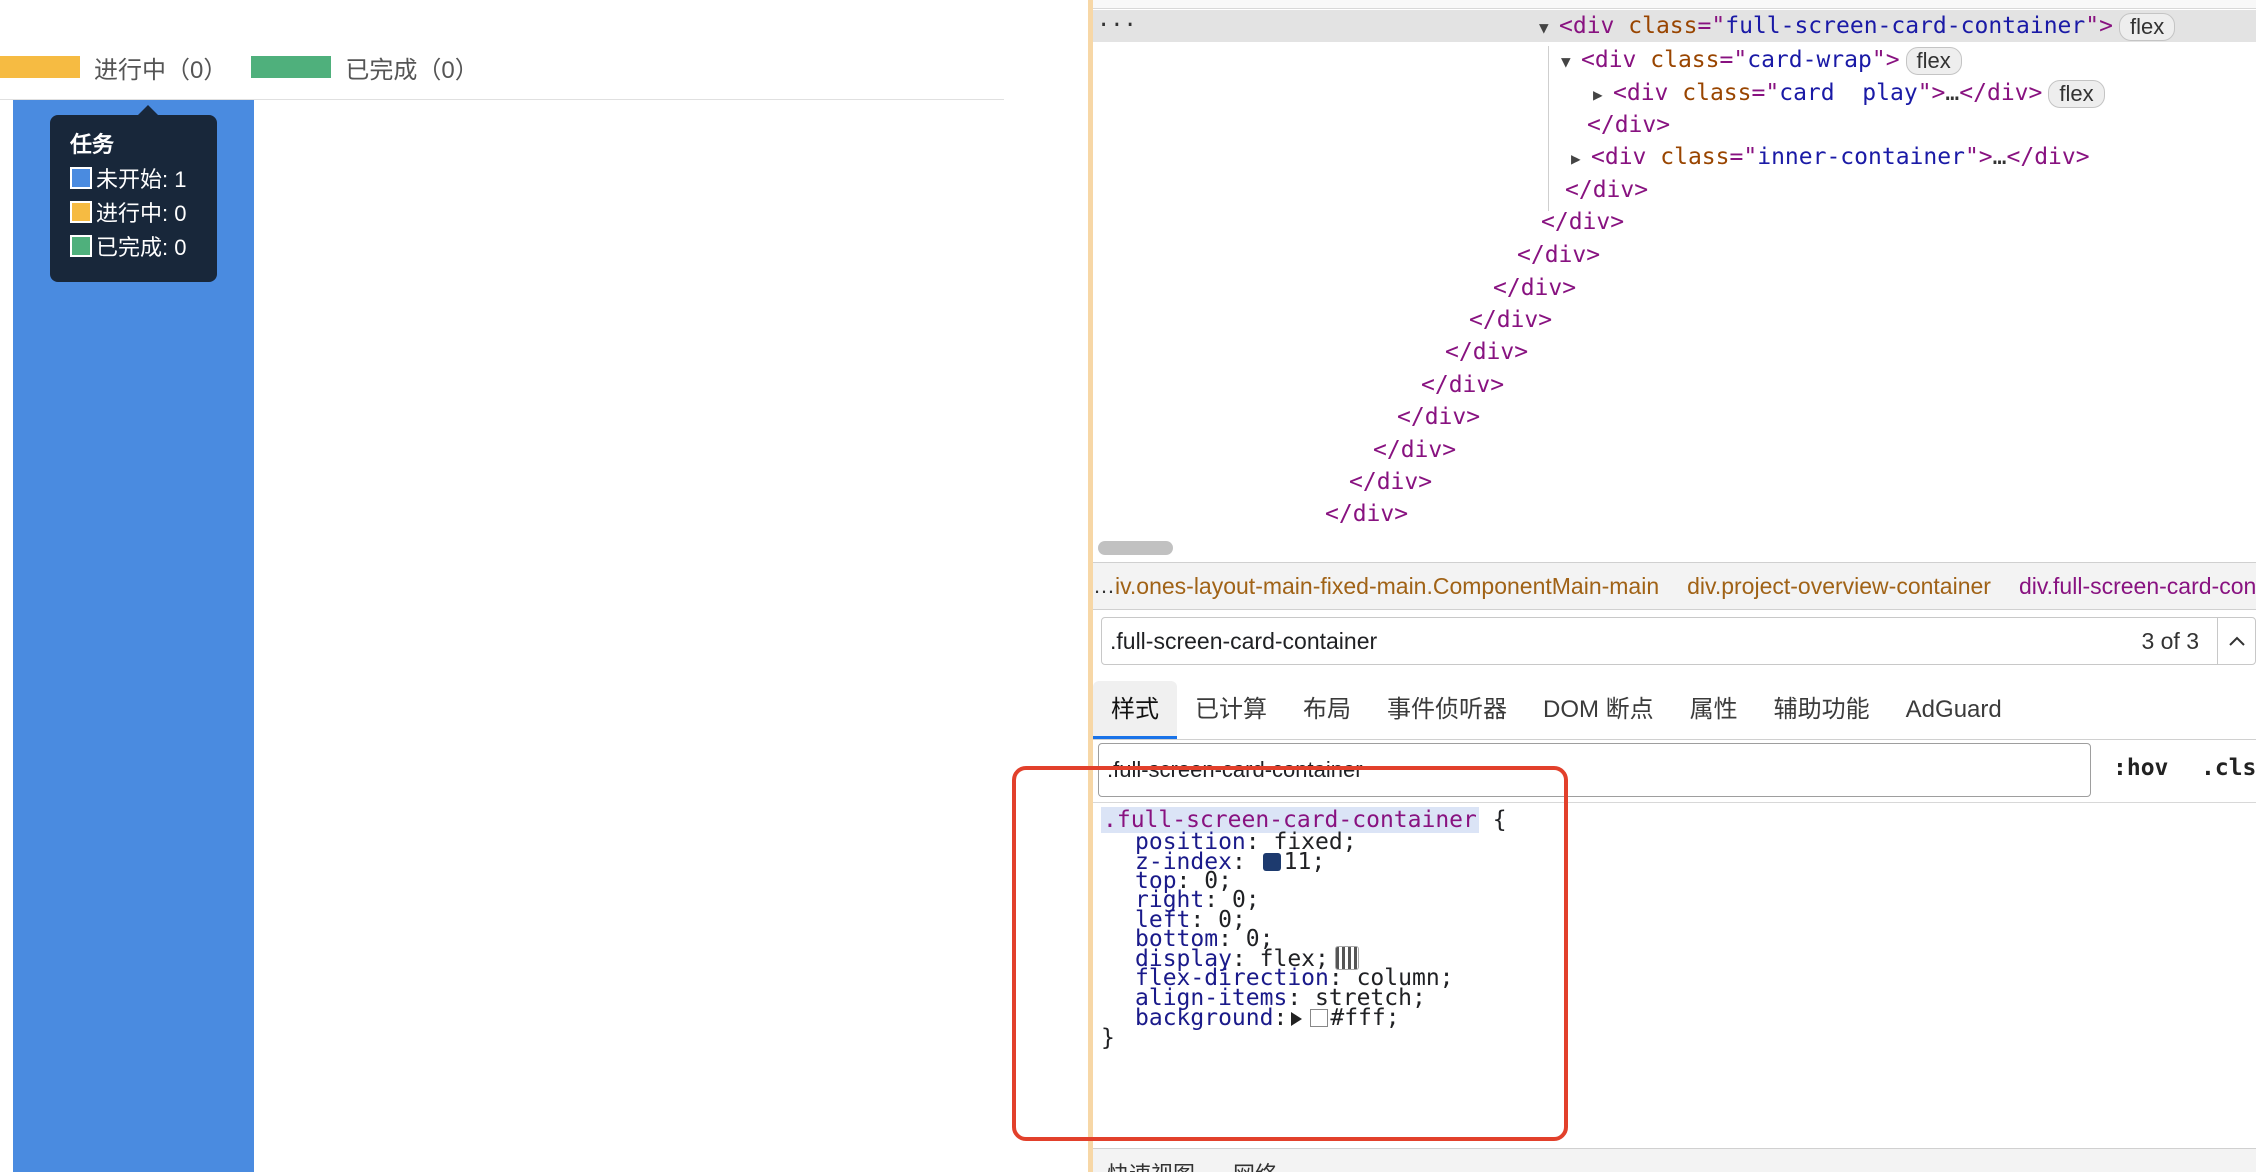 Image resolution: width=2256 pixels, height=1172 pixels. What do you see at coordinates (1135, 548) in the screenshot?
I see `scrollbar-thumb` at bounding box center [1135, 548].